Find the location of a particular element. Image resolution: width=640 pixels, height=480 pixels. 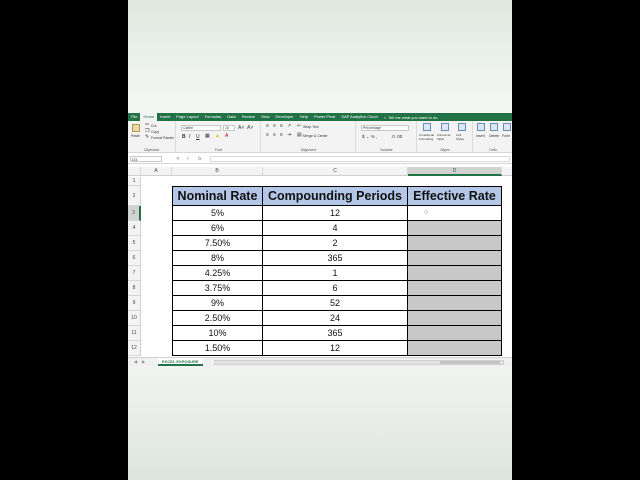

row-header: 7 is located at coordinates (134, 273).